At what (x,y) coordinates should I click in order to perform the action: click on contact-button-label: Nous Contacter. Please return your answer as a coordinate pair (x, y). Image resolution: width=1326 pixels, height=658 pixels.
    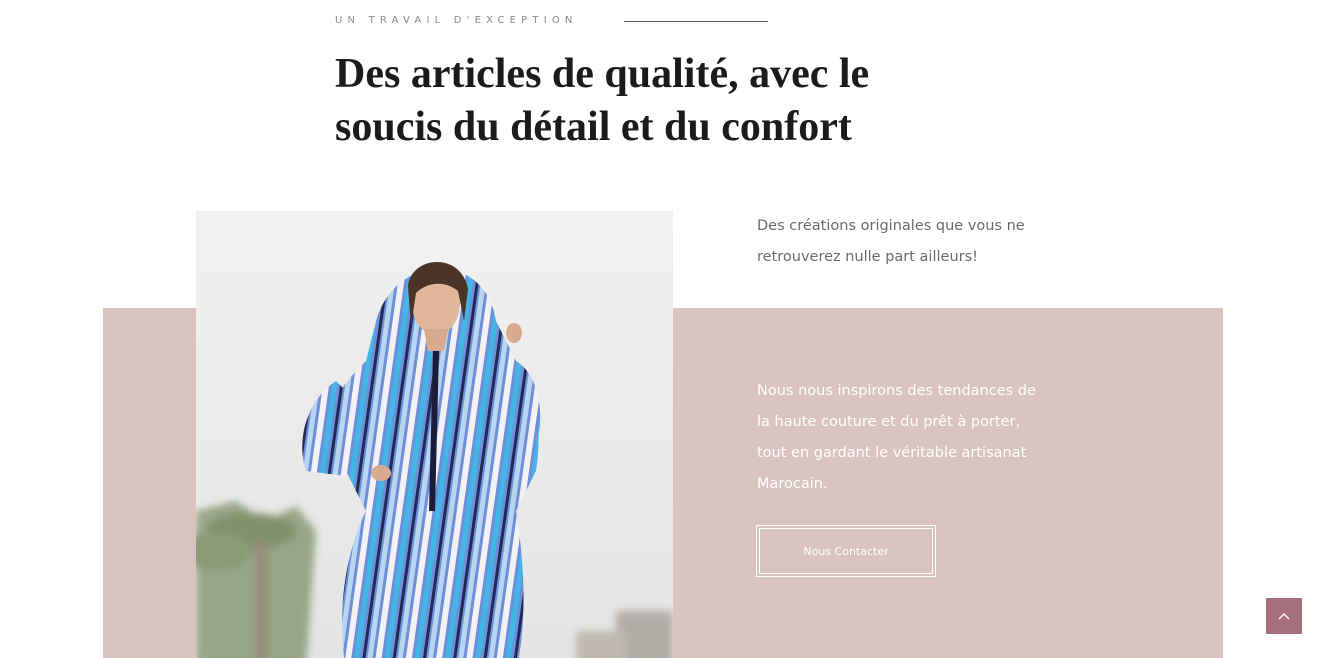
    Looking at the image, I should click on (846, 551).